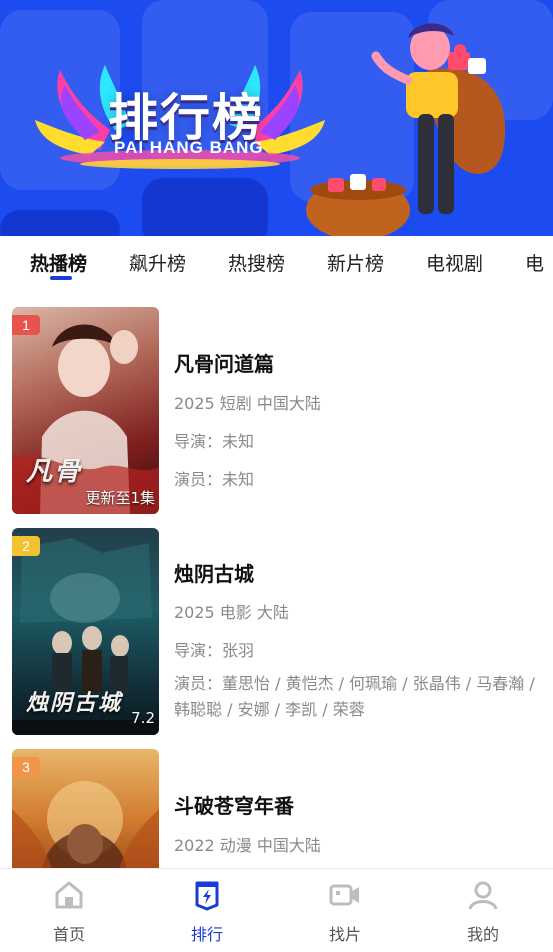 The width and height of the screenshot is (553, 952). Describe the element at coordinates (406, 129) in the screenshot. I see `mascot-illustration` at that location.